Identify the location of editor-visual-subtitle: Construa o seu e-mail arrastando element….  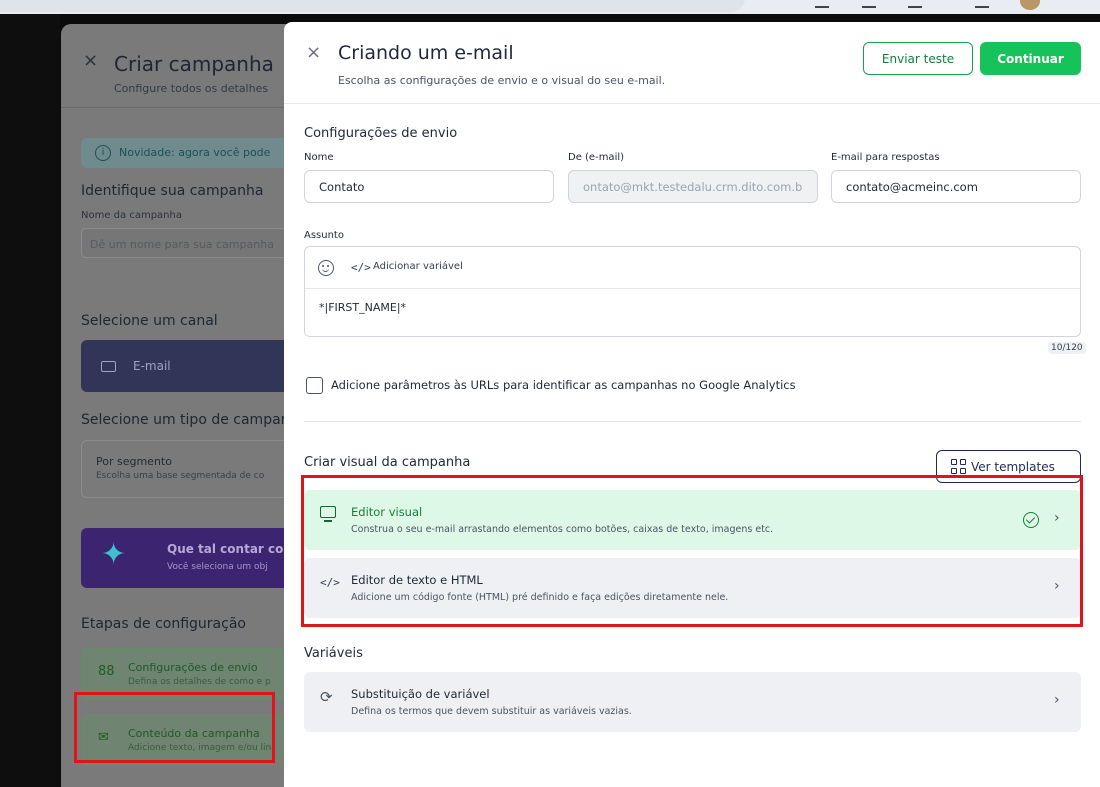
(562, 529).